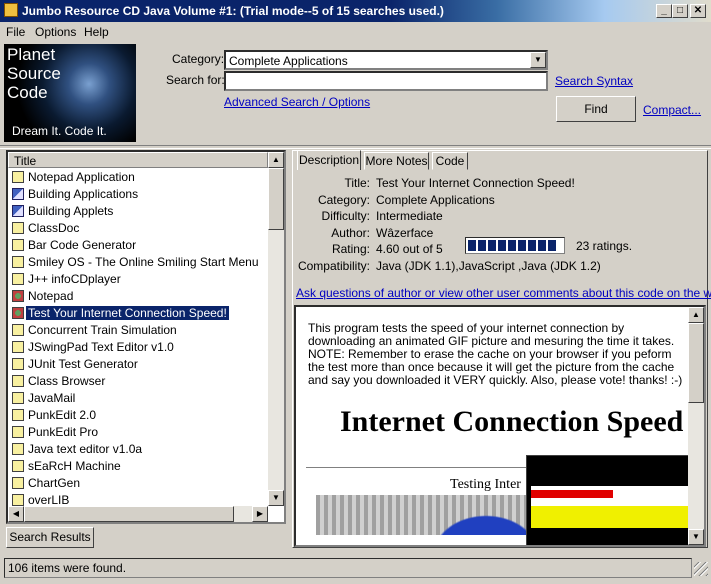 The width and height of the screenshot is (711, 584). What do you see at coordinates (297, 102) in the screenshot?
I see `advanced-search-link: Advanced Search / Options` at bounding box center [297, 102].